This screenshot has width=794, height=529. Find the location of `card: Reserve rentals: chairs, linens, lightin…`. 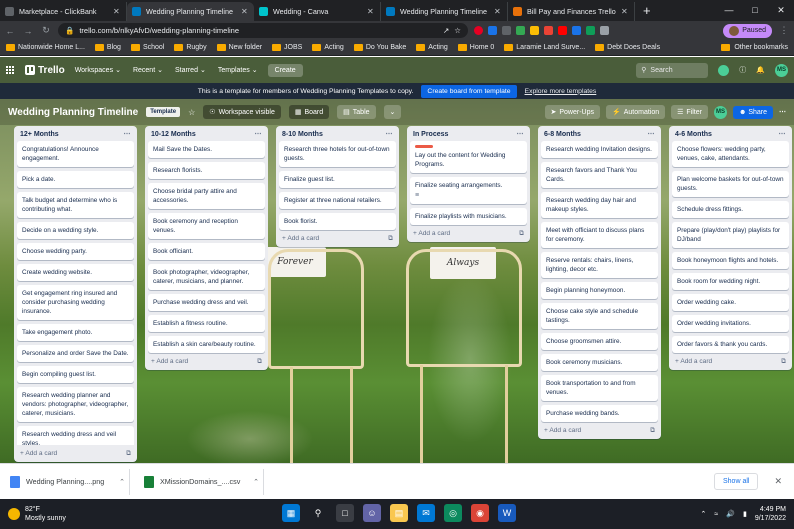

card: Reserve rentals: chairs, linens, lightin… is located at coordinates (599, 265).